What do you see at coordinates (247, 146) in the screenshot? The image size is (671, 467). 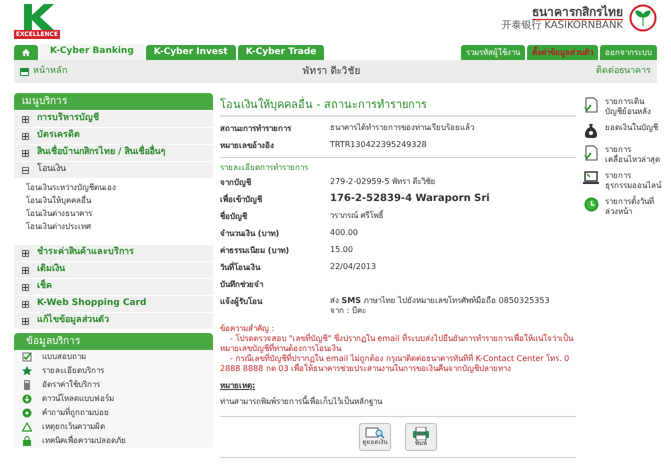 I see `field-label: หมายเลขอ้างอิง` at bounding box center [247, 146].